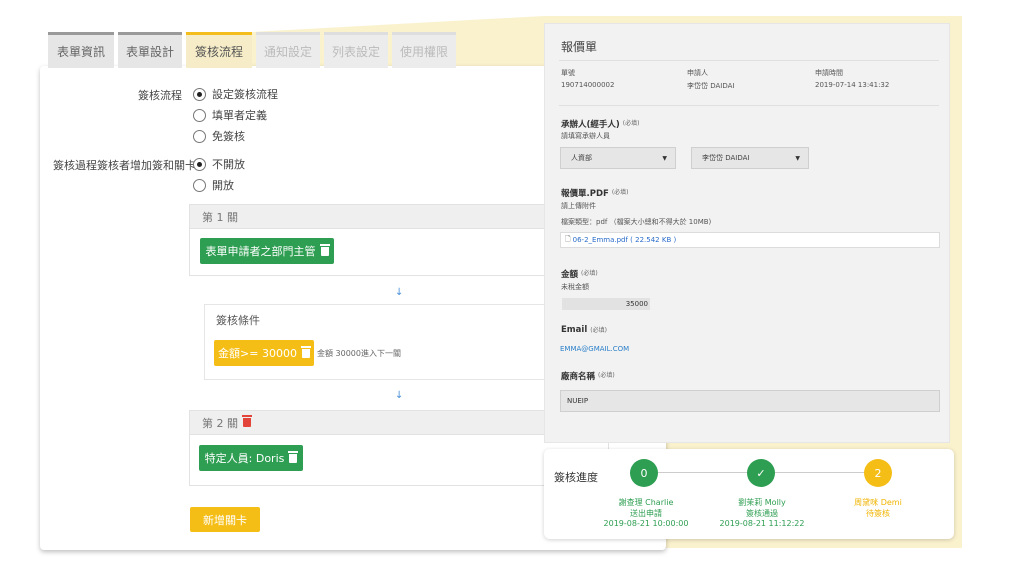 Image resolution: width=1024 pixels, height=576 pixels. I want to click on meta-value: 190714000002, so click(588, 85).